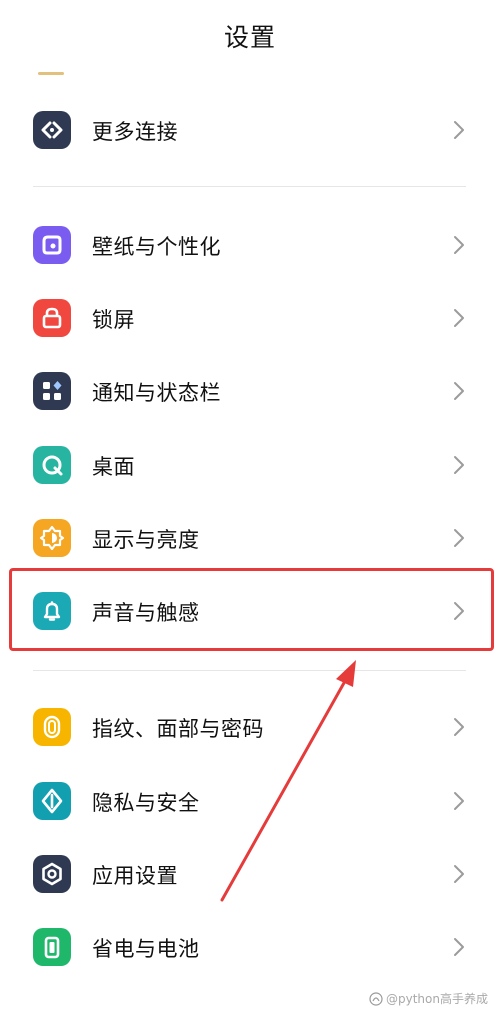  Describe the element at coordinates (113, 320) in the screenshot. I see `settings-item-label: 锁屏` at that location.